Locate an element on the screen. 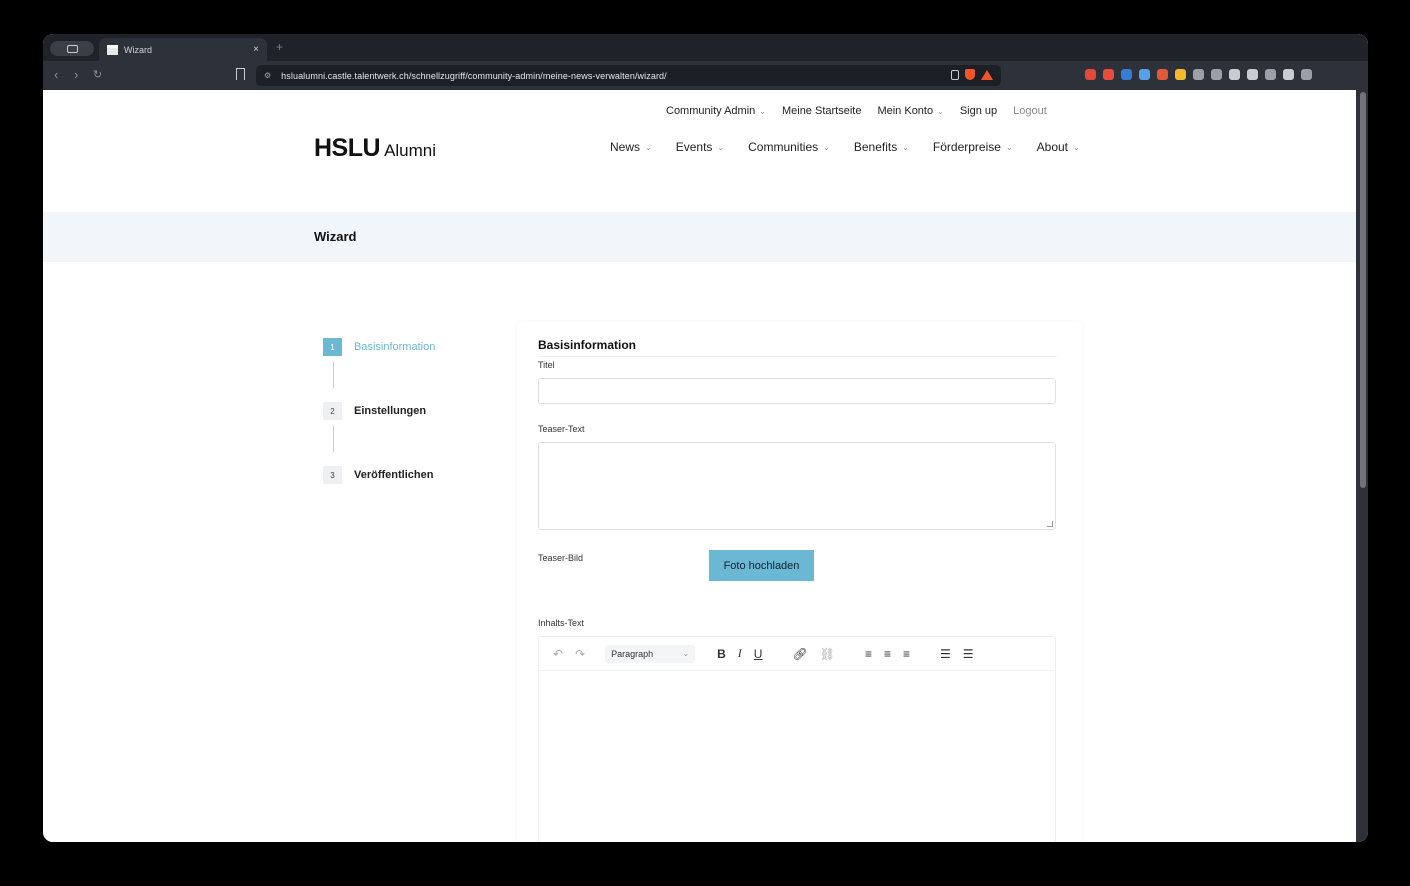 The width and height of the screenshot is (1410, 886). numbered-list-icon: ☰ is located at coordinates (968, 654).